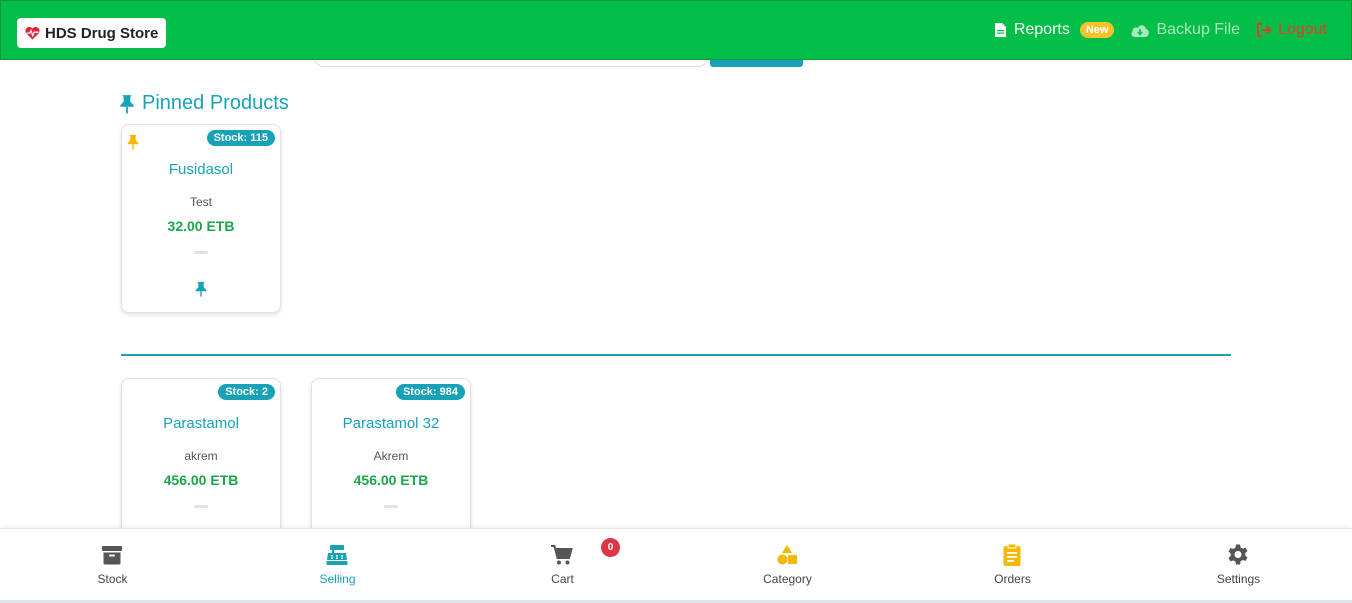  I want to click on stock-badge: Stock: 984, so click(430, 392).